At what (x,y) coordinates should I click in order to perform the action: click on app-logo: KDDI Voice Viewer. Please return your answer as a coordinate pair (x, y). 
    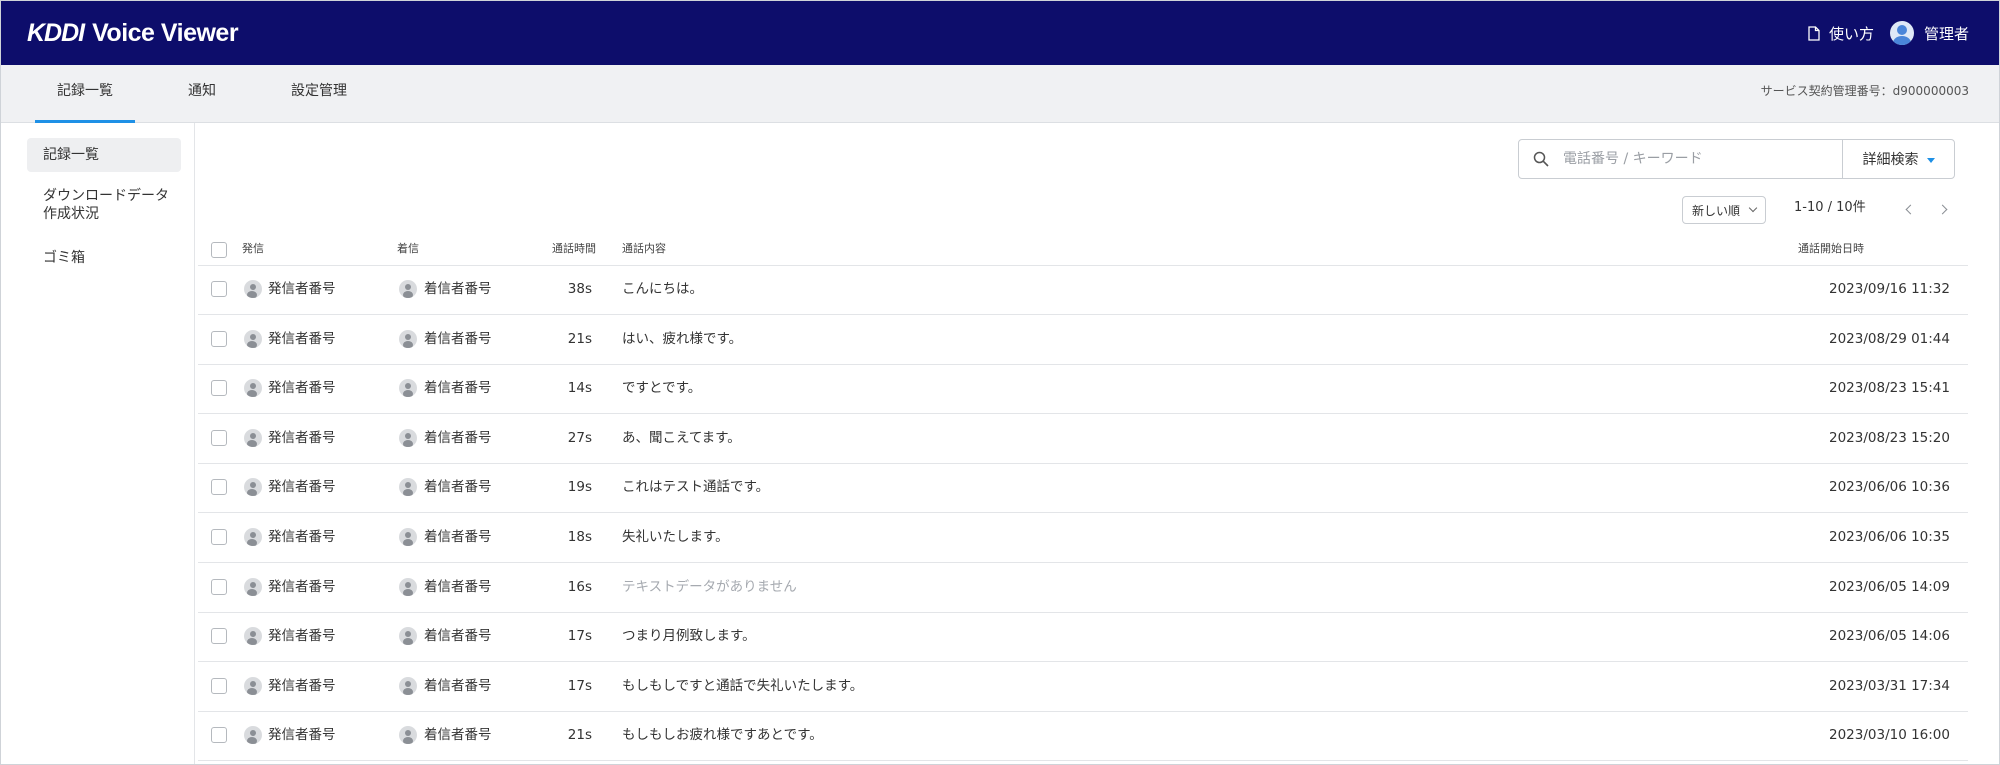
    Looking at the image, I should click on (133, 33).